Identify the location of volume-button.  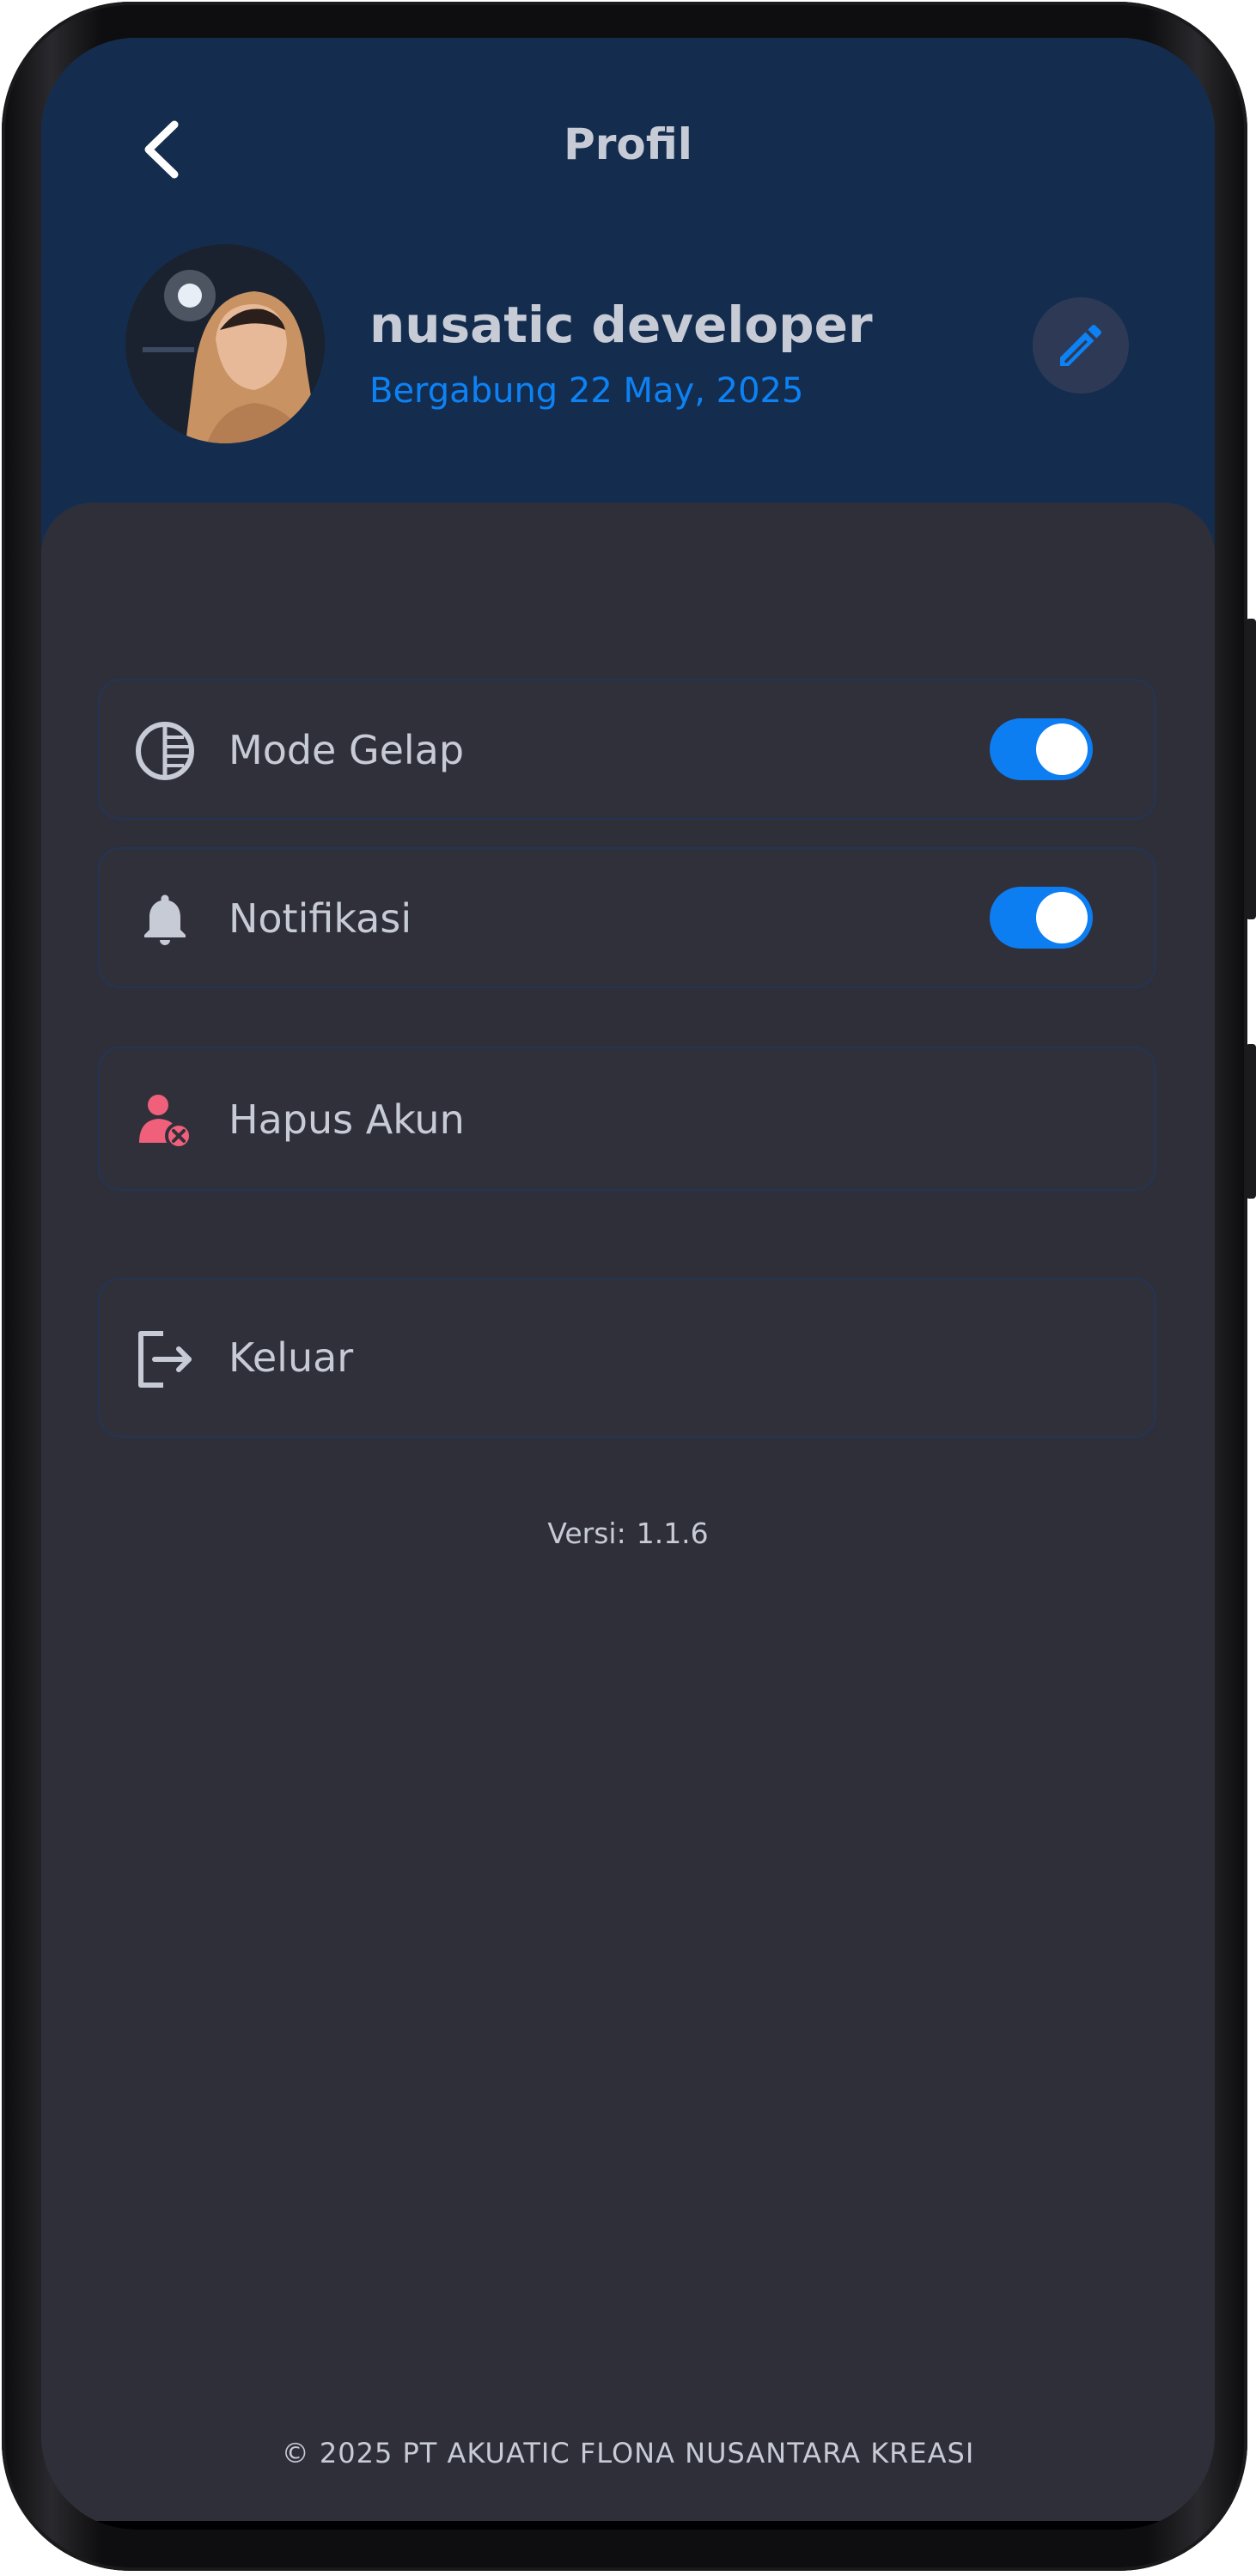
(1251, 769).